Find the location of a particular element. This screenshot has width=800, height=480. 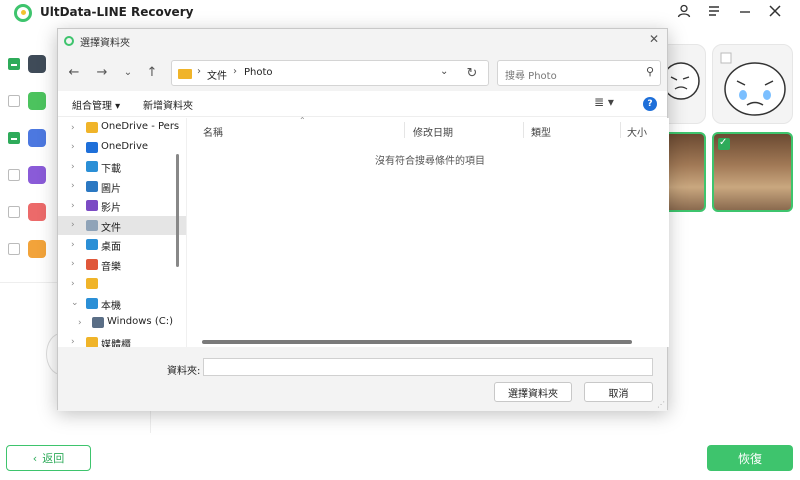

selected-checkbox is located at coordinates (724, 143).